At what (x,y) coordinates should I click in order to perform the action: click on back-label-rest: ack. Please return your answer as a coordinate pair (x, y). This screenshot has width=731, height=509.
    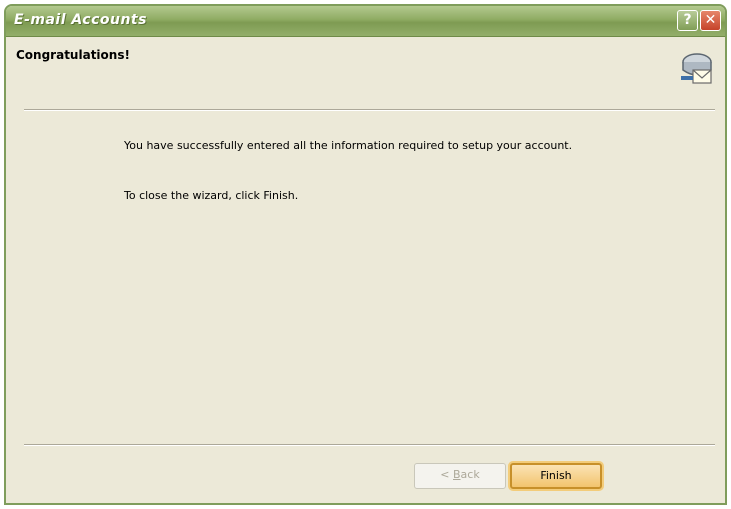
    Looking at the image, I should click on (470, 474).